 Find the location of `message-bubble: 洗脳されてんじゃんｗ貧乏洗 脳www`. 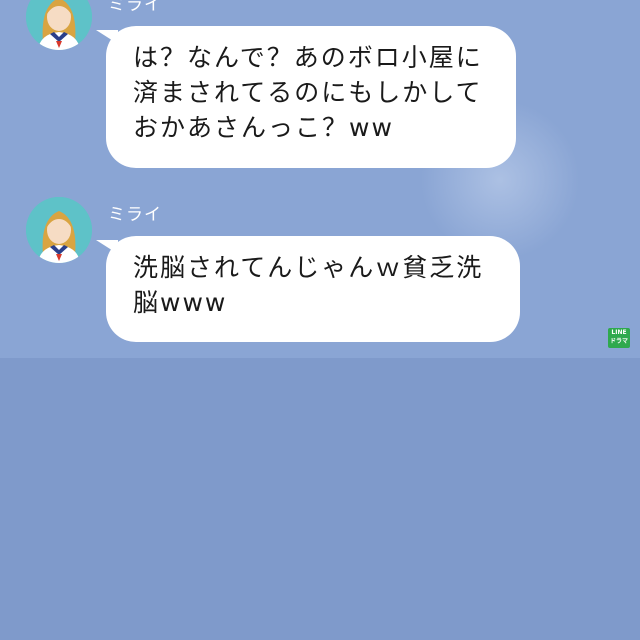

message-bubble: 洗脳されてんじゃんｗ貧乏洗 脳www is located at coordinates (313, 289).